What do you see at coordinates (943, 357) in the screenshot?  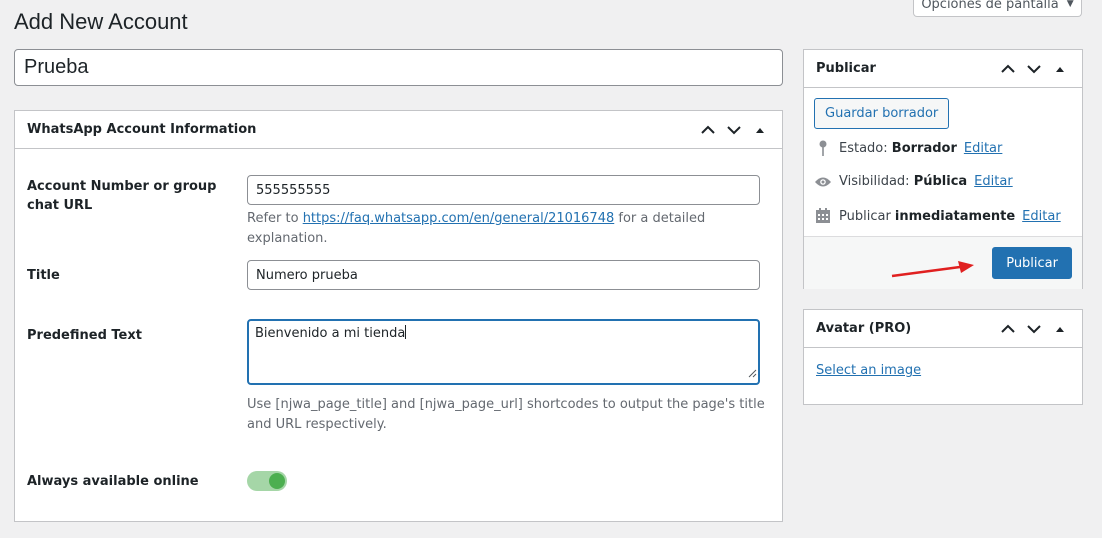 I see `avatar-box: Avatar (PRO) Select an image` at bounding box center [943, 357].